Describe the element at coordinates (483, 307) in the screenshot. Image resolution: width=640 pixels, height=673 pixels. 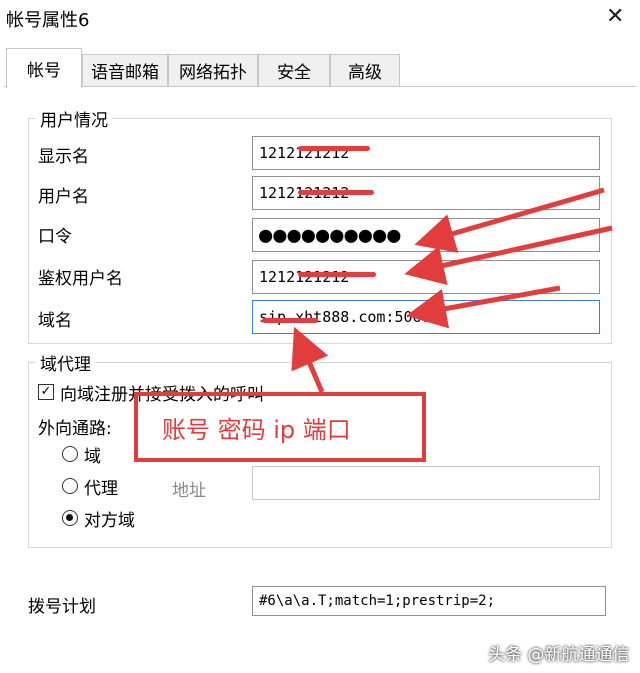
I see `arrow-domain` at that location.